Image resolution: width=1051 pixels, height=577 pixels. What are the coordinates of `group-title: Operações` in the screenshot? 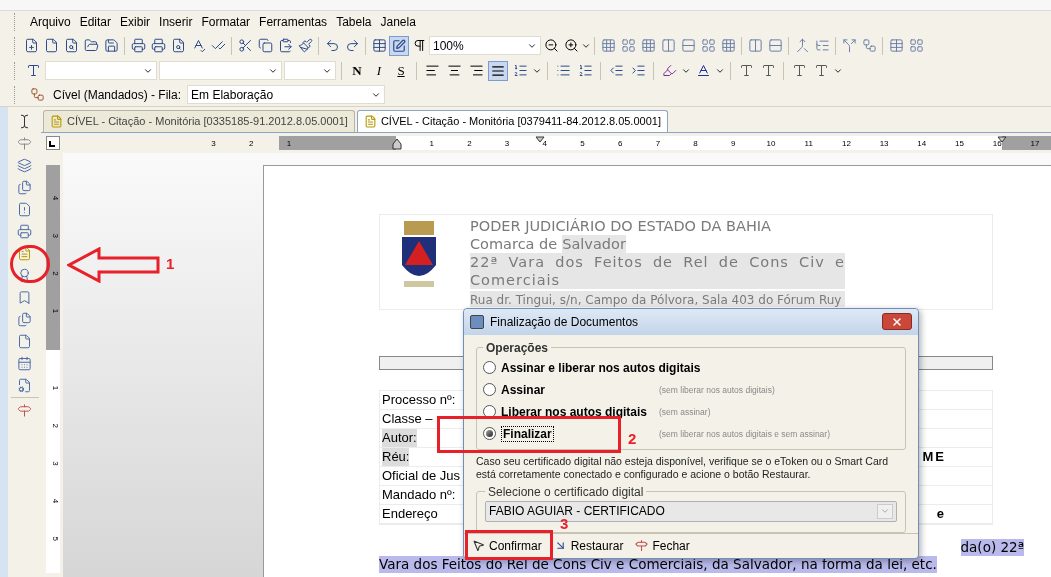 It's located at (517, 348).